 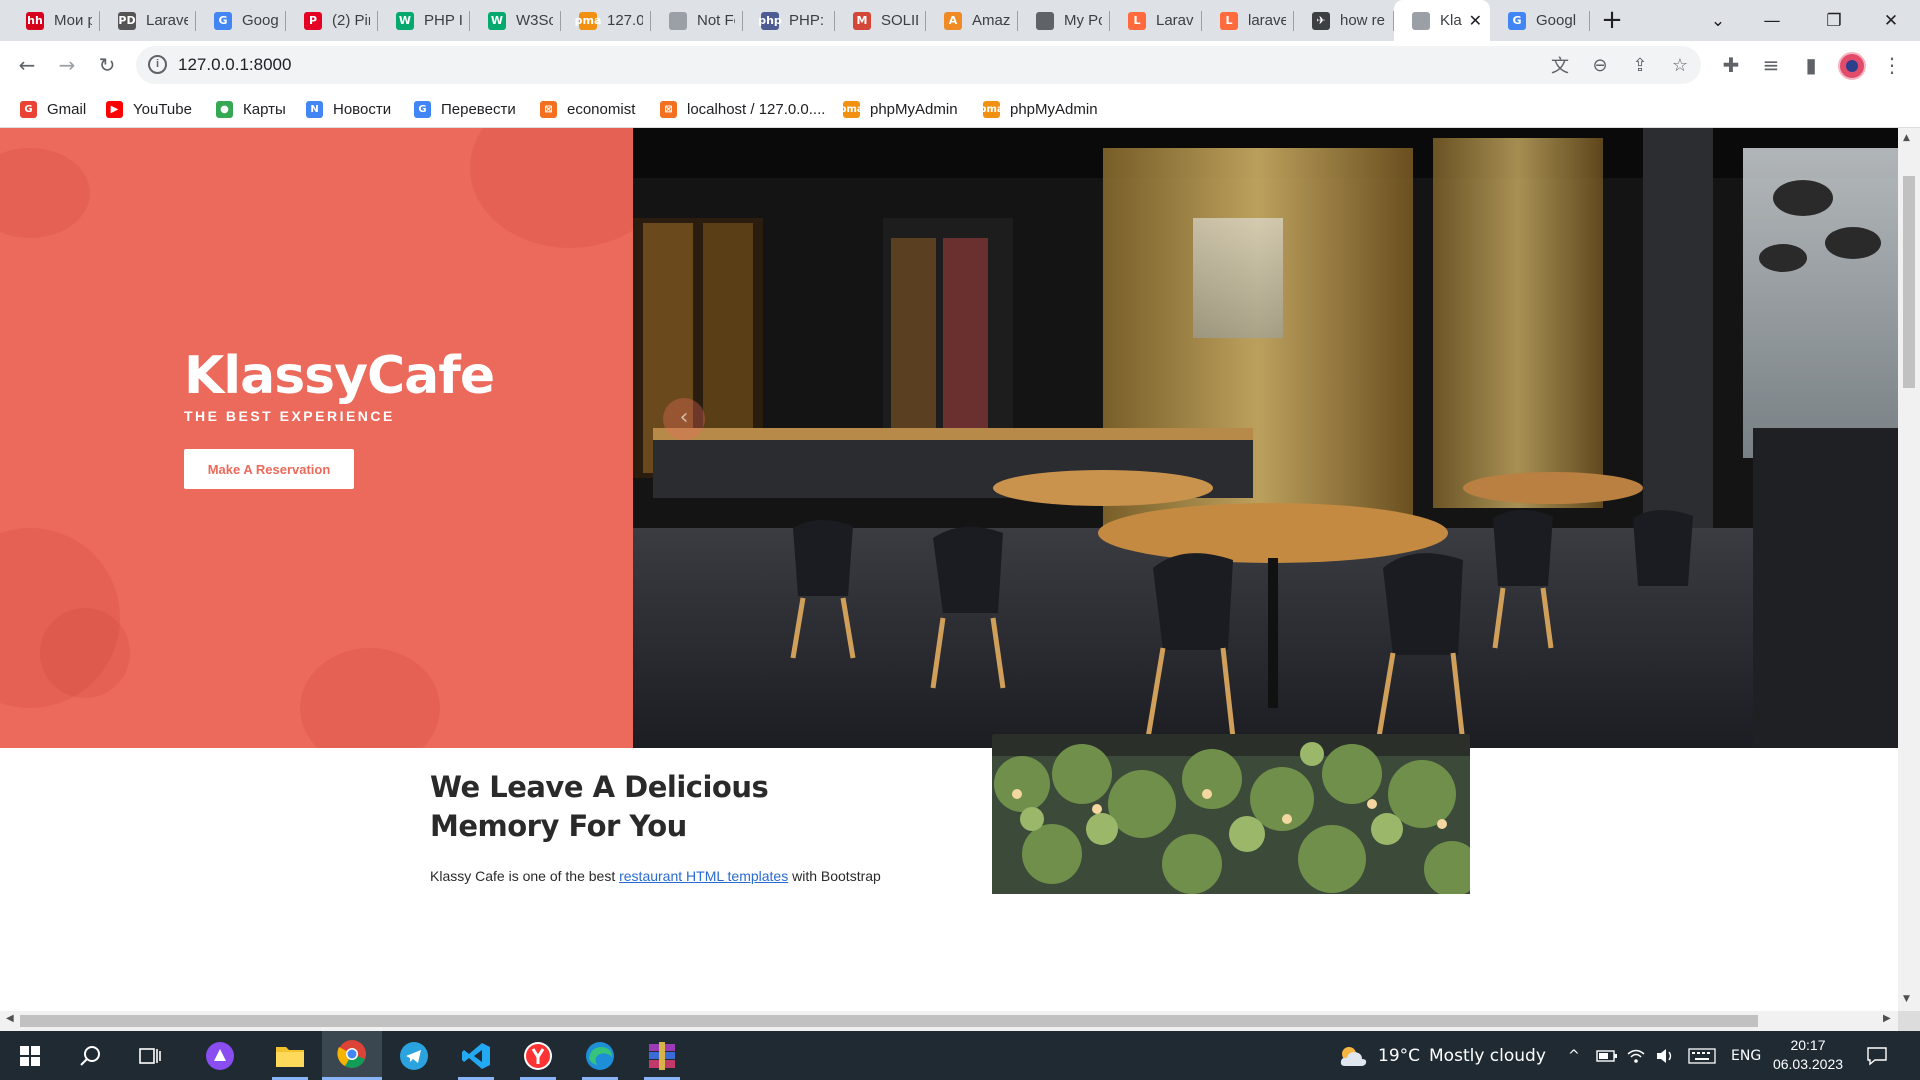 I want to click on about-subtitle-text: ABOUT US, so click(x=513, y=743).